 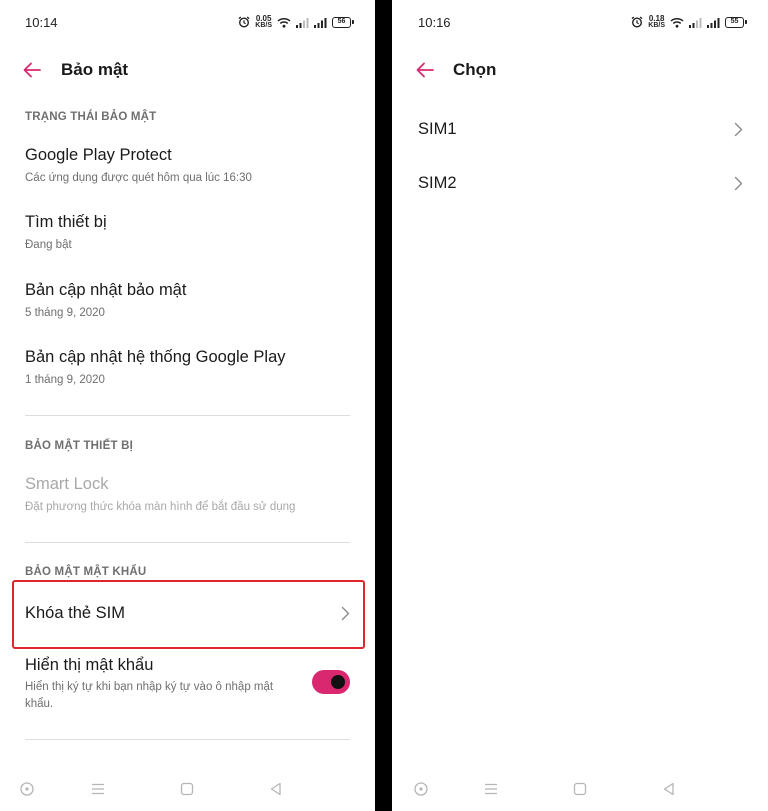 I want to click on battery-icon: 55, so click(x=736, y=22).